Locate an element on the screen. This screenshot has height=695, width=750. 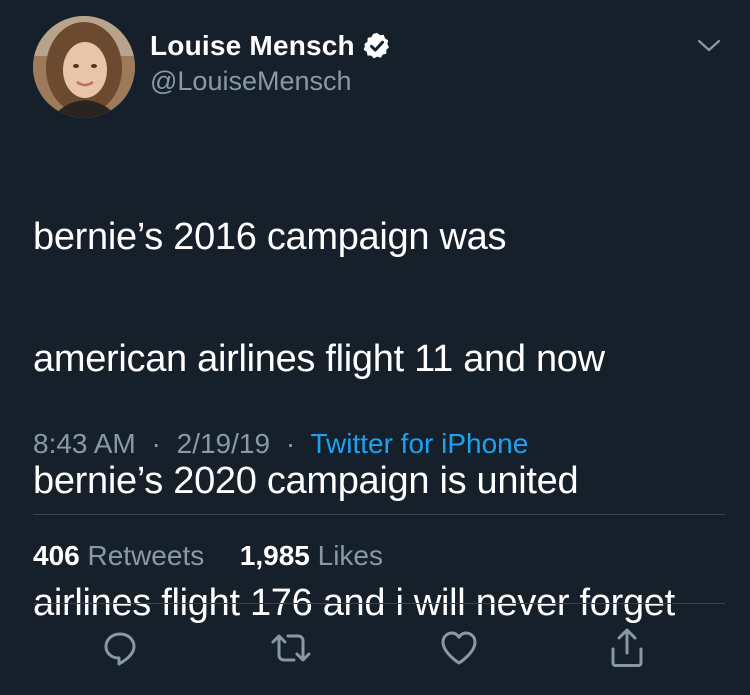
likes-stat: 1,985 Likes is located at coordinates (311, 555).